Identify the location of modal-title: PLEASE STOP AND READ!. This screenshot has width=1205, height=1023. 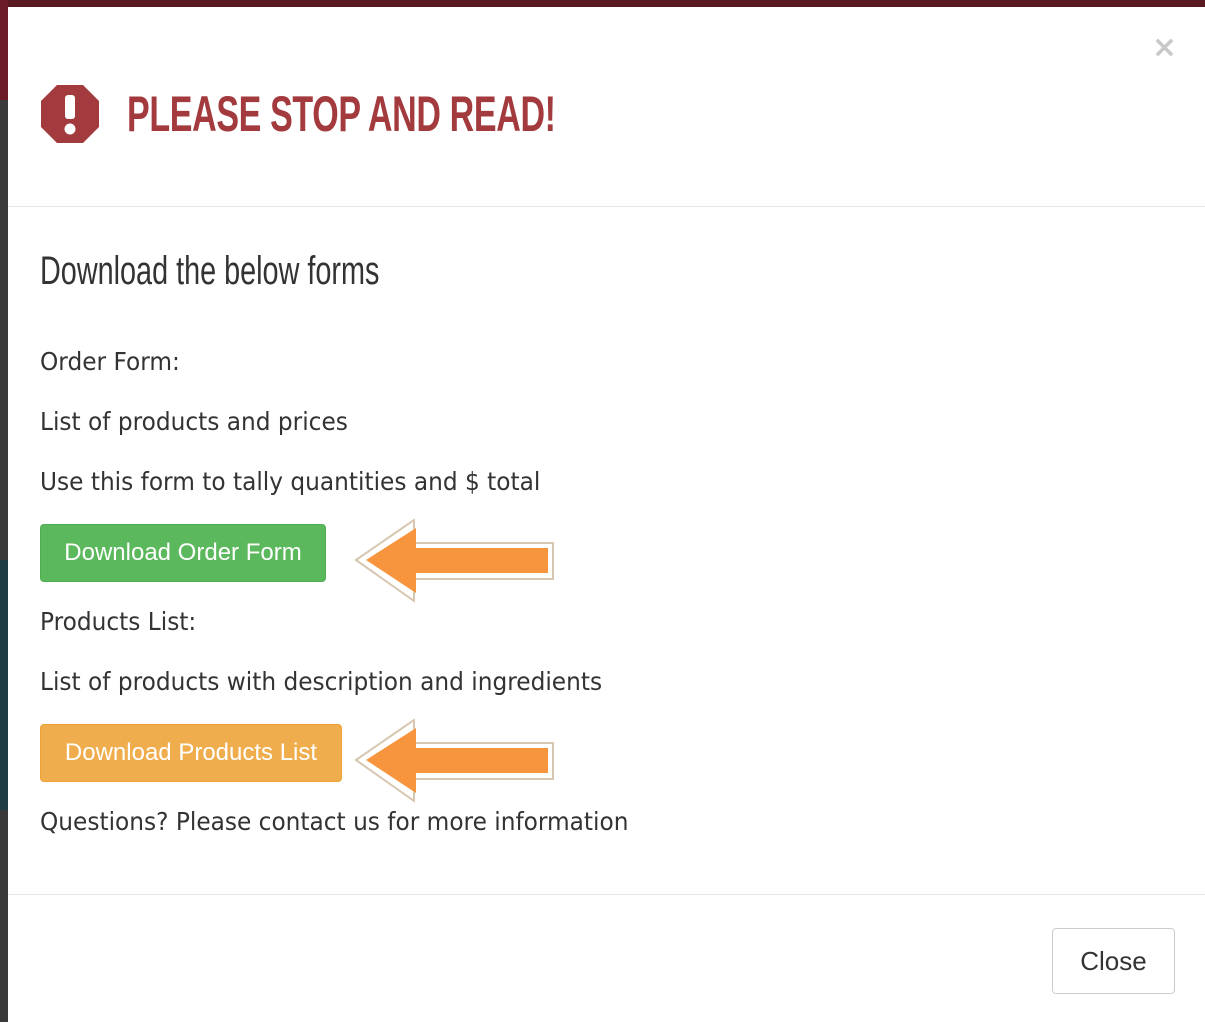
(341, 114).